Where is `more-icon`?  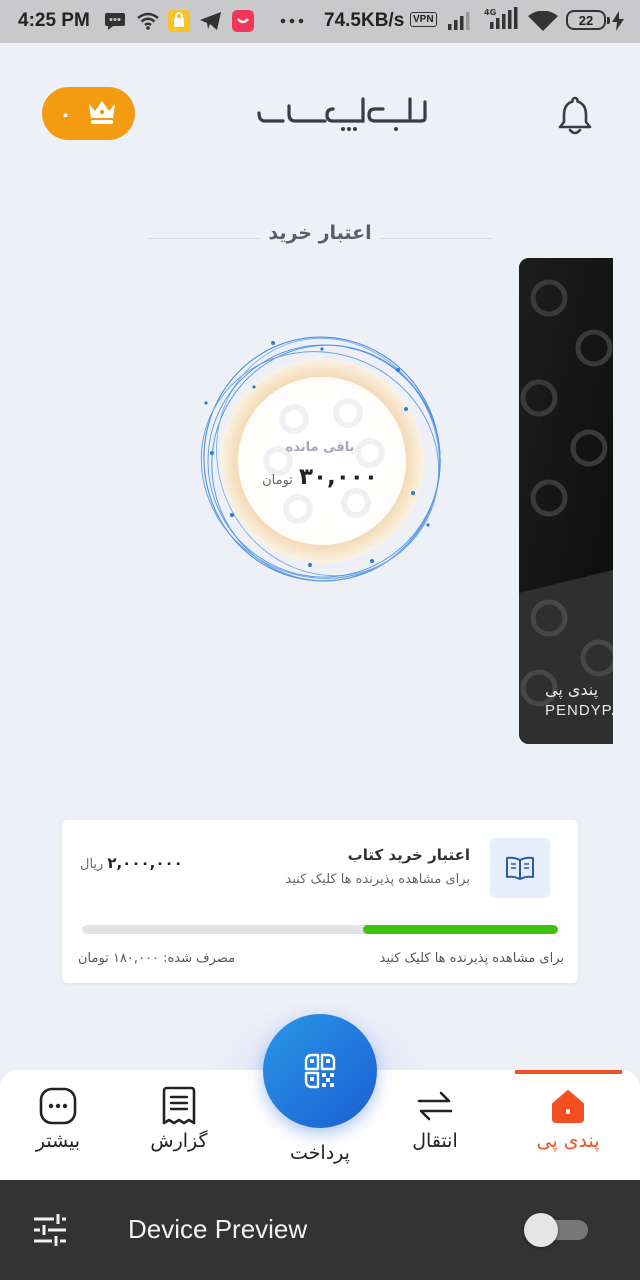
more-icon is located at coordinates (58, 1106).